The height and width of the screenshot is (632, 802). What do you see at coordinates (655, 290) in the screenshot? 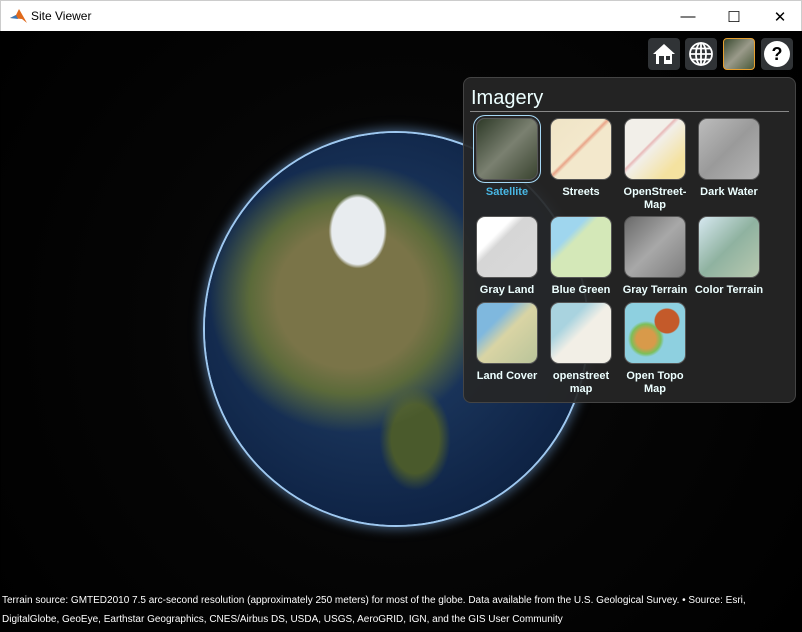
I see `imagery-label: Gray Terrain` at bounding box center [655, 290].